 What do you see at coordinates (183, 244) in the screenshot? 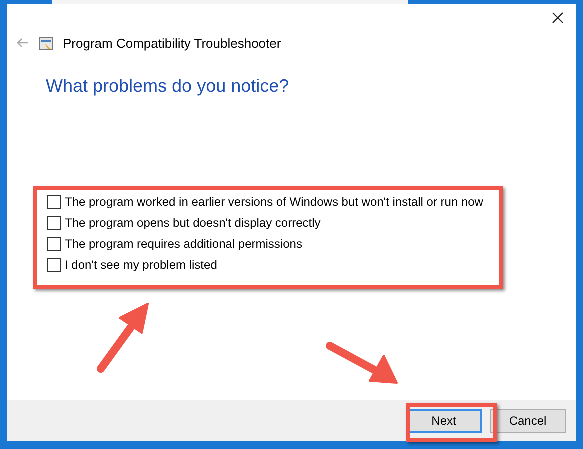
I see `option-label: The program requires additional permissions` at bounding box center [183, 244].